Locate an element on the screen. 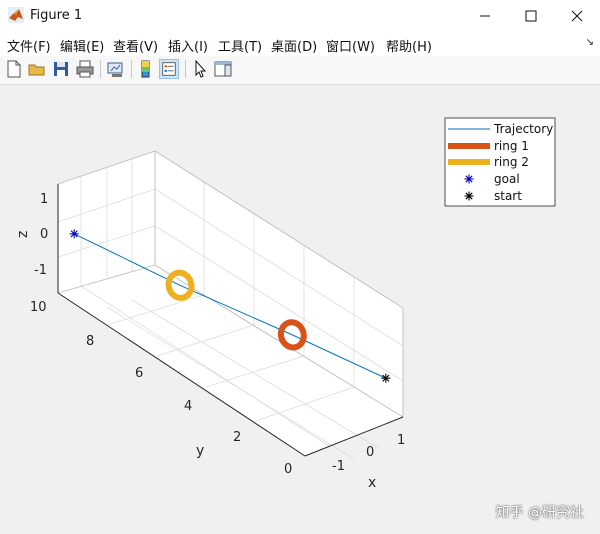  minimize-button is located at coordinates (485, 16).